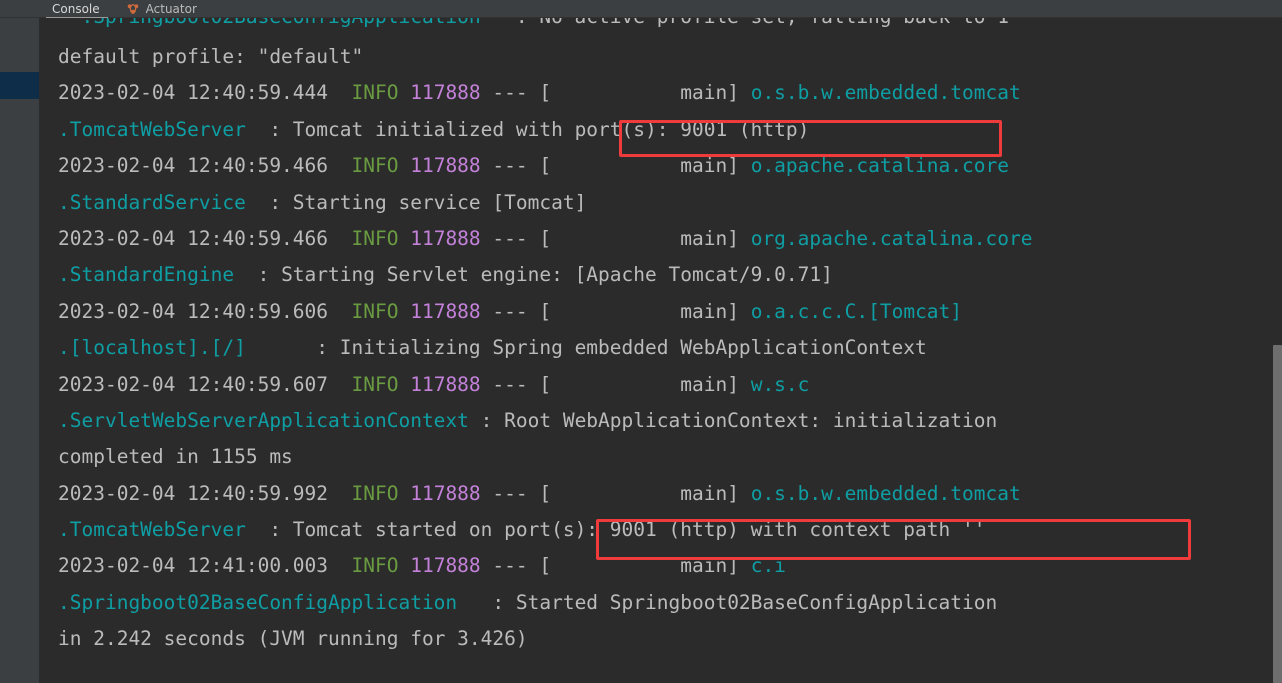 This screenshot has width=1282, height=683. Describe the element at coordinates (641, 9) in the screenshot. I see `tab-bar: Console Actuator` at that location.